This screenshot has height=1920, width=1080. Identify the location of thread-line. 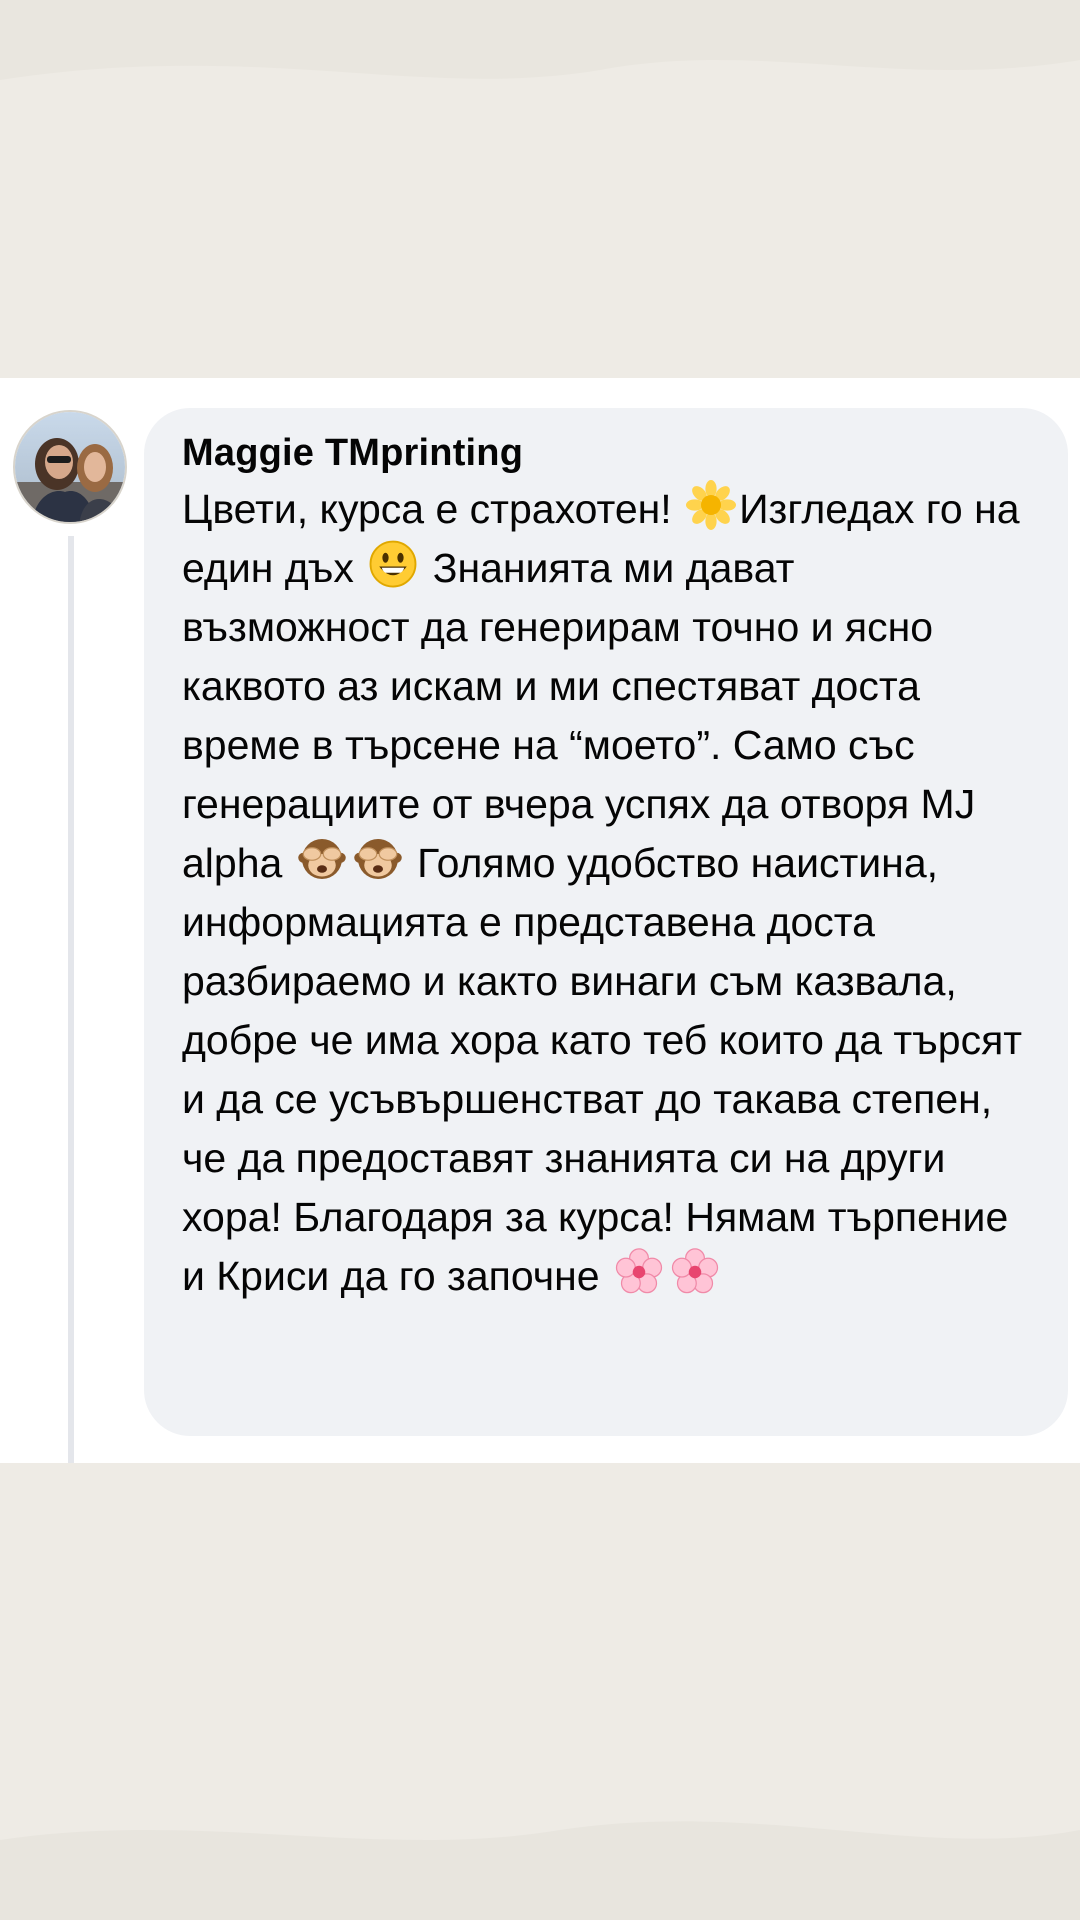
(71, 999).